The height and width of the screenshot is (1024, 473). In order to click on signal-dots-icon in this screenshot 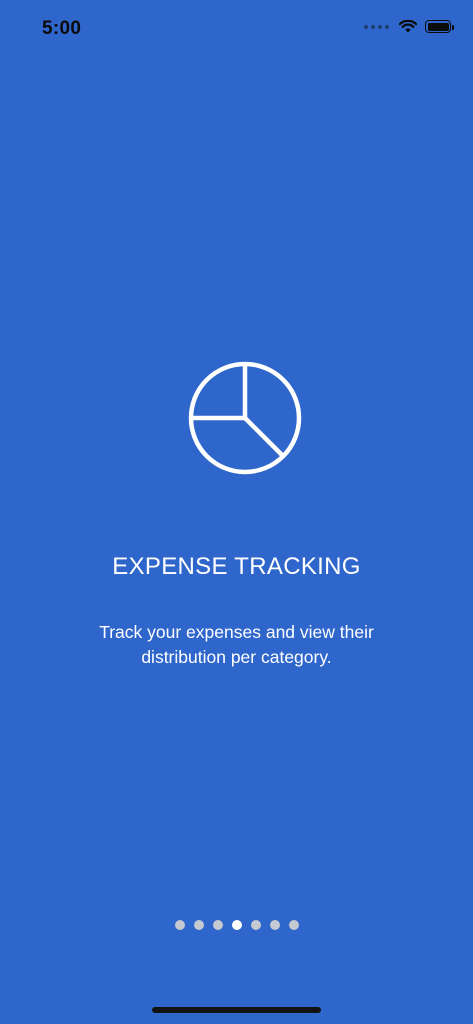, I will do `click(376, 26)`.